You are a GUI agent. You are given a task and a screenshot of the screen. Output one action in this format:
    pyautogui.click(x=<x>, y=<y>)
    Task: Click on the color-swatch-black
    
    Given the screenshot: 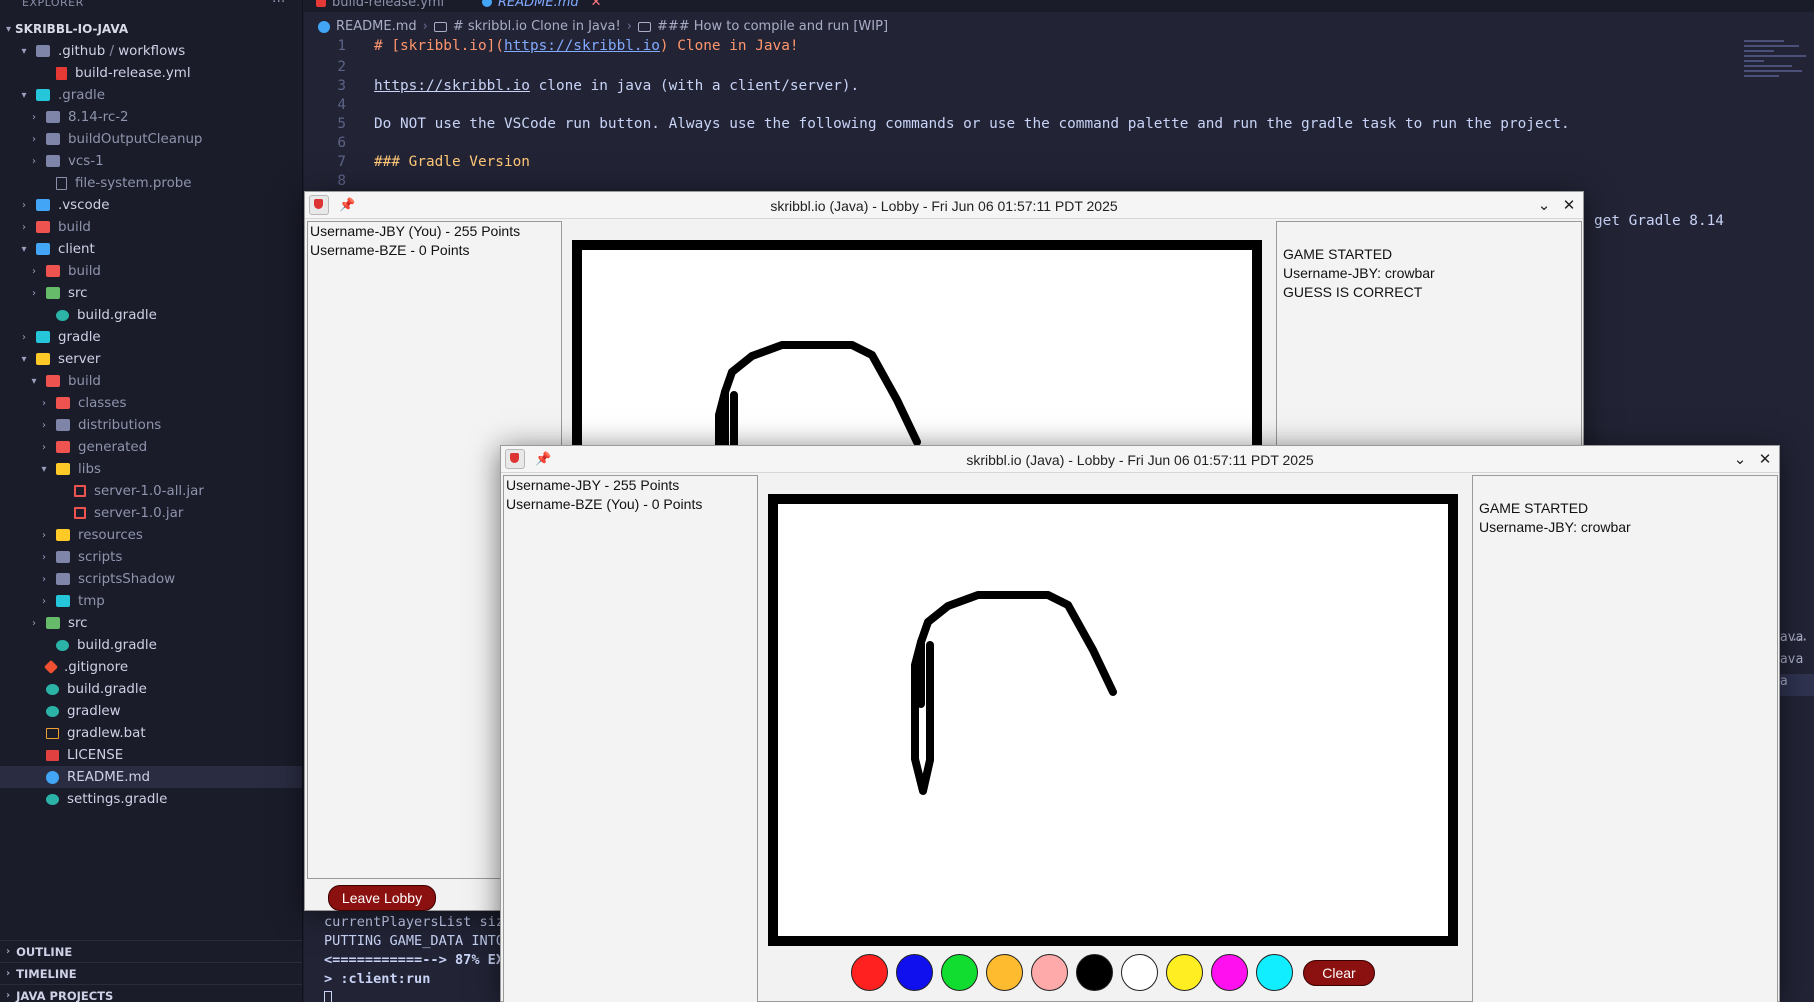 What is the action you would take?
    pyautogui.click(x=1094, y=972)
    